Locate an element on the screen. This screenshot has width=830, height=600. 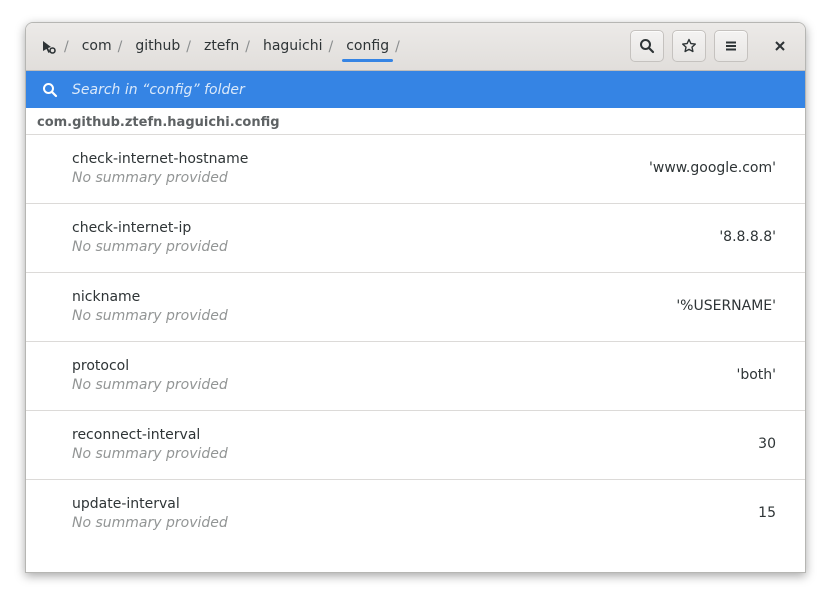
menu-button is located at coordinates (731, 46).